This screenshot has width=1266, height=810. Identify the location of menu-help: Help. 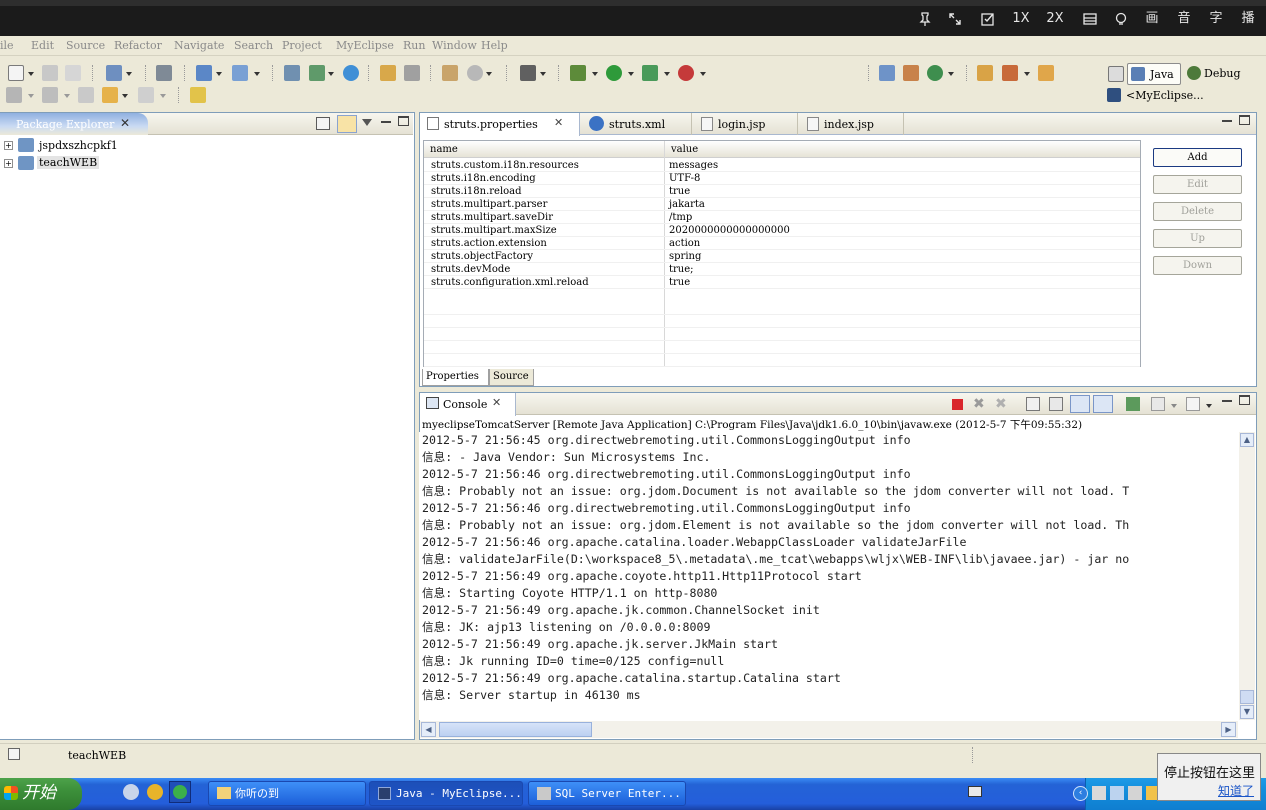
(494, 45).